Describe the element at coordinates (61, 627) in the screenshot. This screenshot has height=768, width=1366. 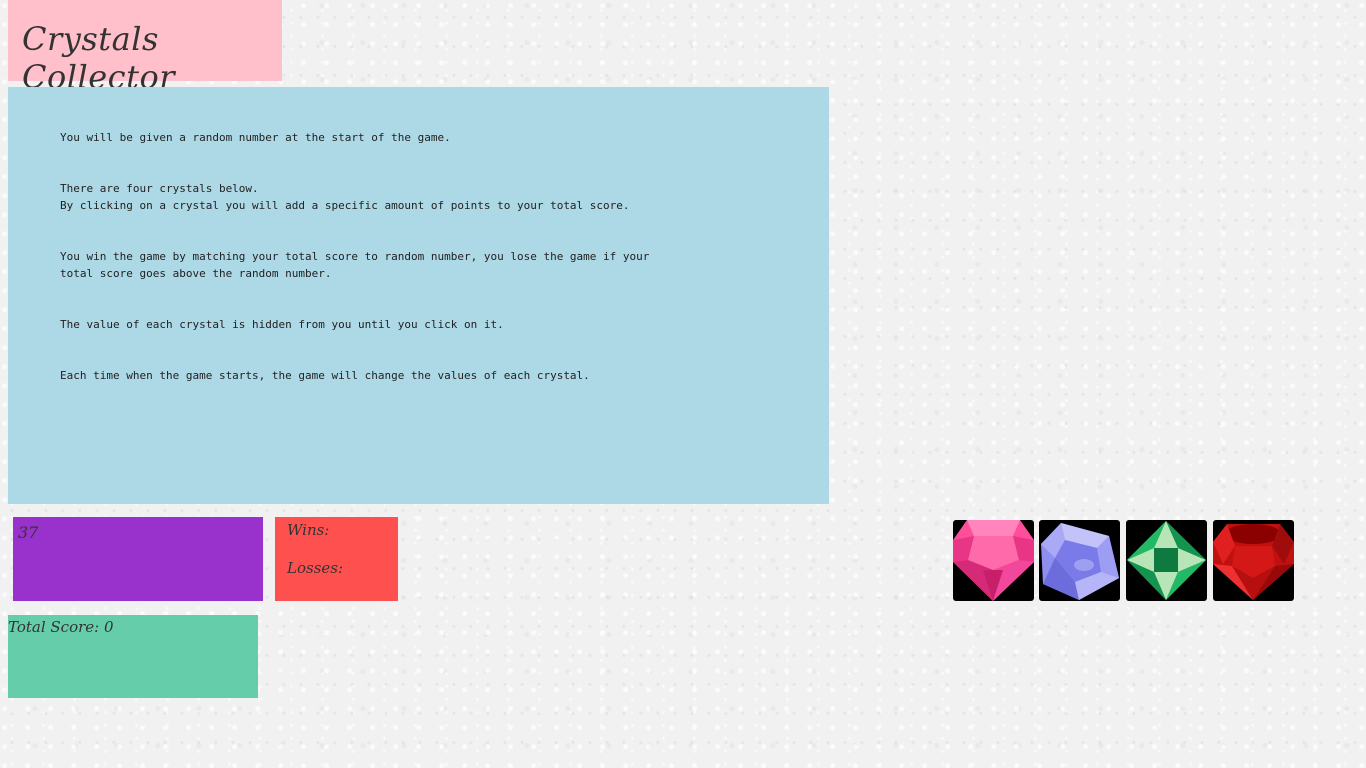
I see `total-score: Total Score: 0` at that location.